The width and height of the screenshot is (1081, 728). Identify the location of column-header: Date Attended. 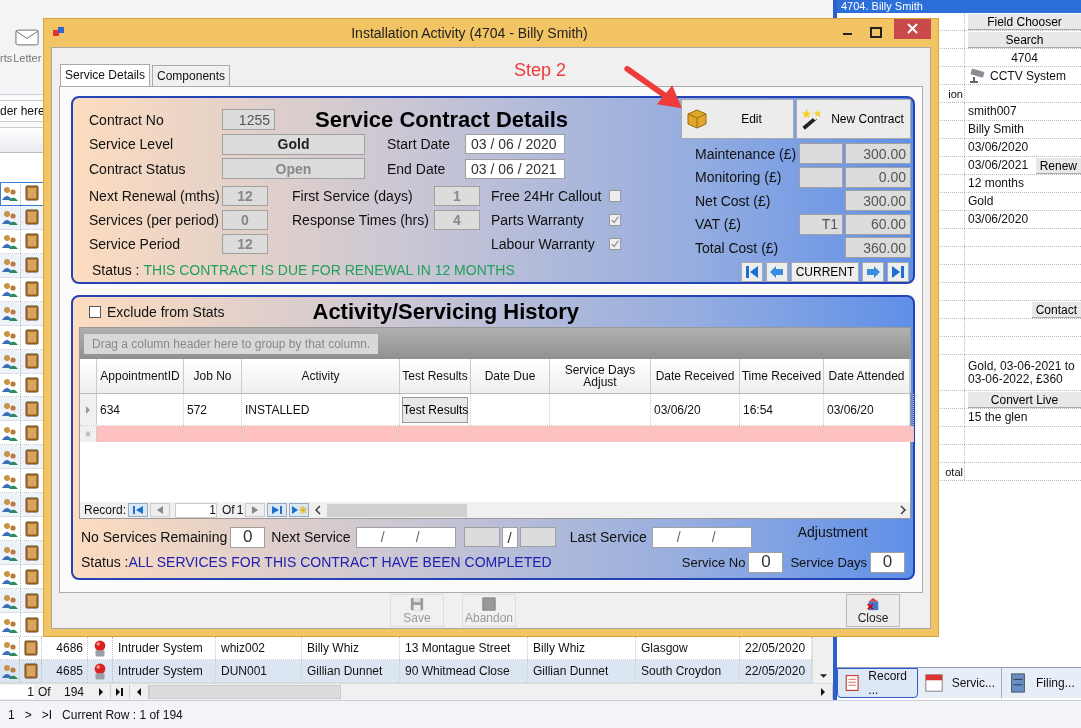
(867, 376).